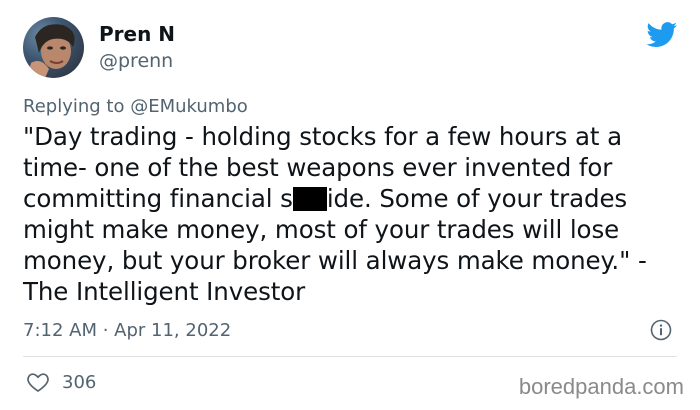 The height and width of the screenshot is (410, 700). Describe the element at coordinates (79, 382) in the screenshot. I see `like-count: 306` at that location.